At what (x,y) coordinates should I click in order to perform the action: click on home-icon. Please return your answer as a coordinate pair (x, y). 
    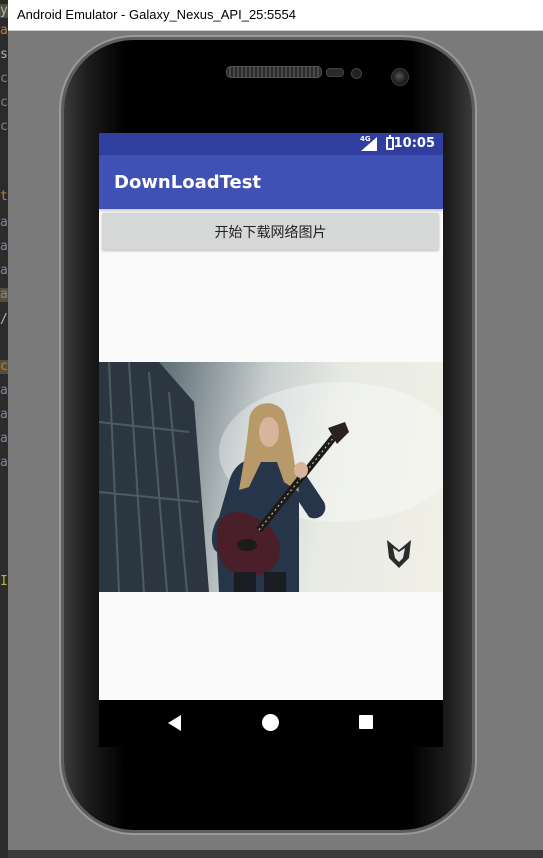
    Looking at the image, I should click on (270, 722).